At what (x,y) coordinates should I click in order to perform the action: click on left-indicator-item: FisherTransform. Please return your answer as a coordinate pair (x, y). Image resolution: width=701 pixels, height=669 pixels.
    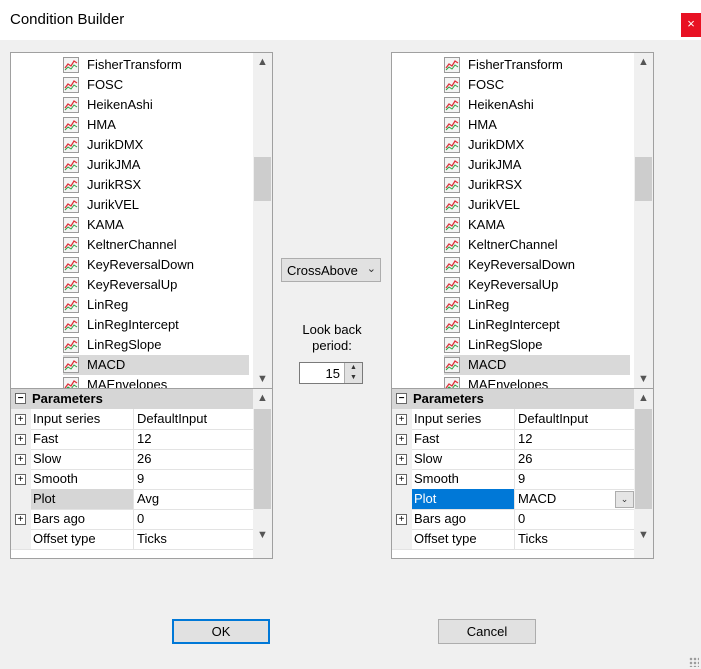
    Looking at the image, I should click on (156, 65).